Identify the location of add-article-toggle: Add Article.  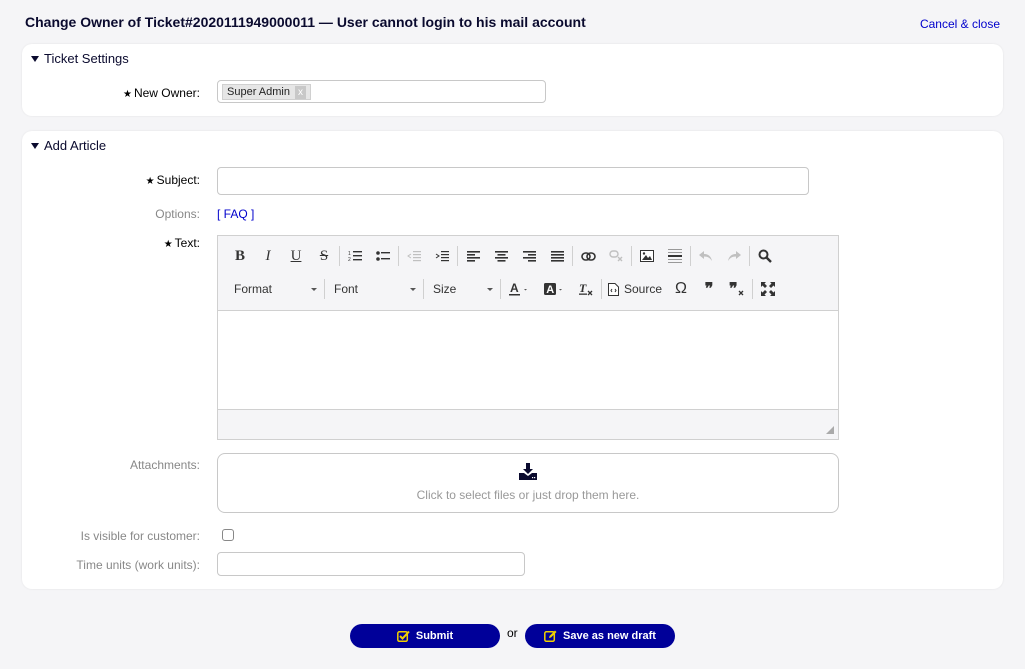
(68, 145).